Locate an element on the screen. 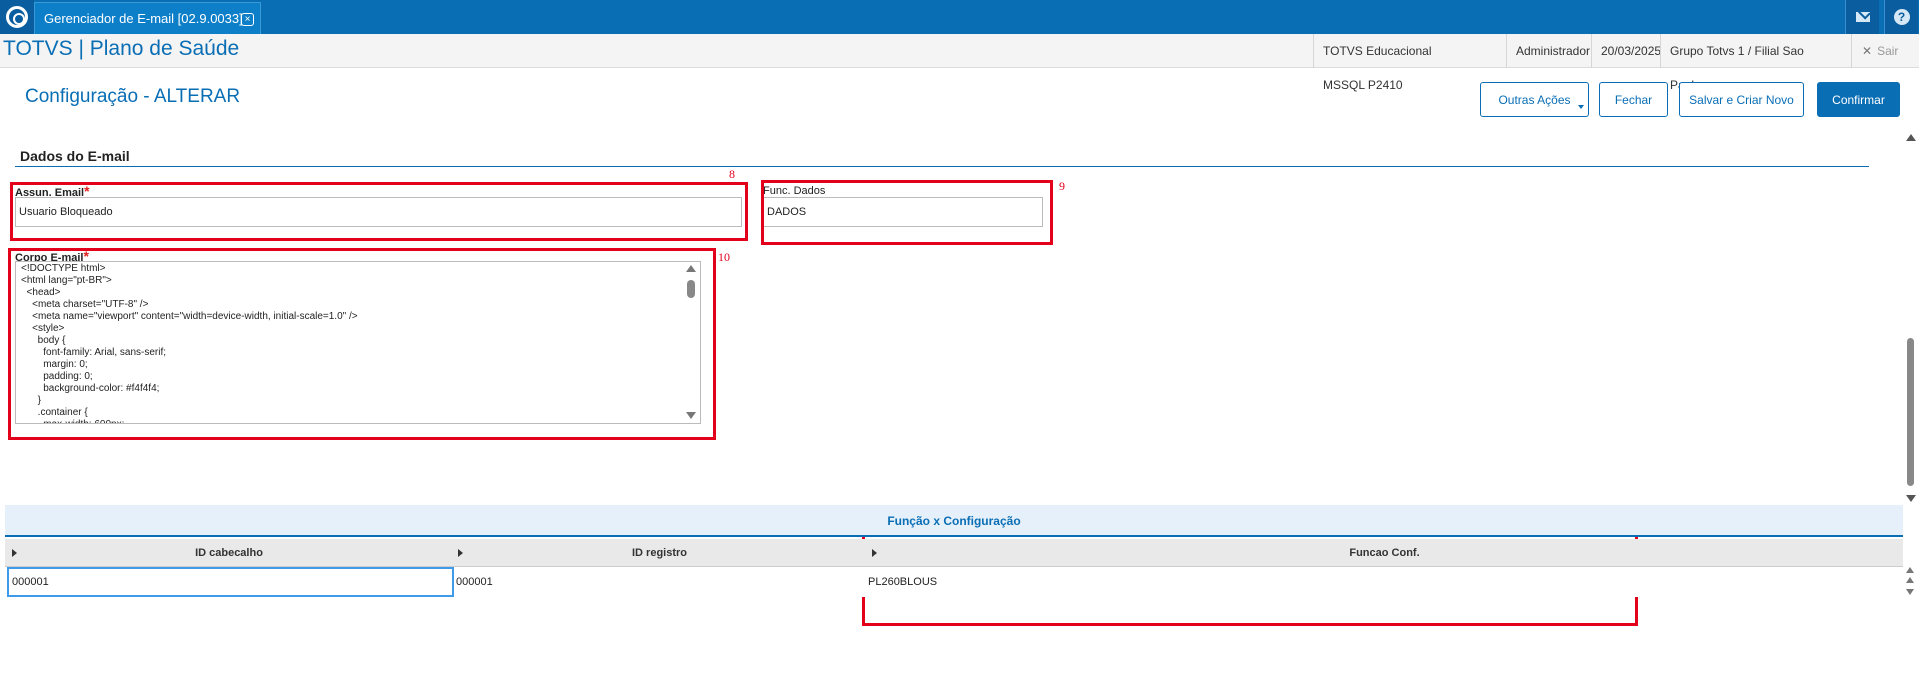  branch-label: Grupo Totvs 1 / Filial Sao Paul is located at coordinates (1742, 63).